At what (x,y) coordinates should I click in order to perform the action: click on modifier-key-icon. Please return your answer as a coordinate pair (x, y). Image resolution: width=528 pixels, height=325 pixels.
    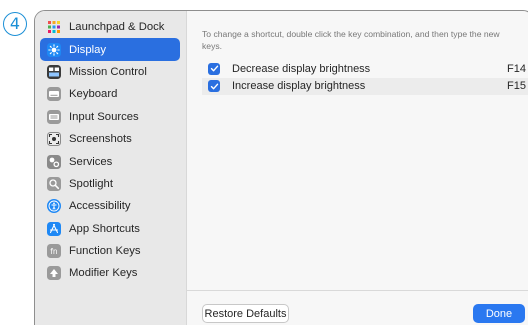
    Looking at the image, I should click on (54, 273).